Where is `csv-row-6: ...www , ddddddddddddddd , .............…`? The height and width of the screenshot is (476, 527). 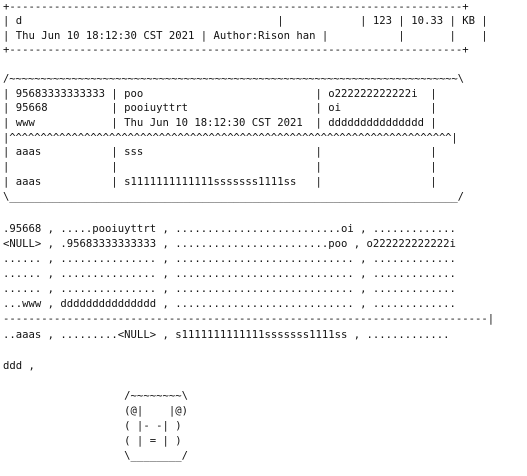
csv-row-6: ...www , ddddddddddddddd , .............… is located at coordinates (229, 304).